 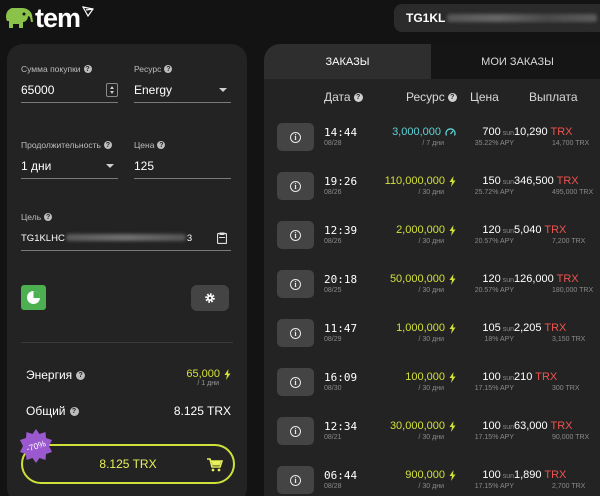 What do you see at coordinates (425, 377) in the screenshot?
I see `order-amount: 100,000` at bounding box center [425, 377].